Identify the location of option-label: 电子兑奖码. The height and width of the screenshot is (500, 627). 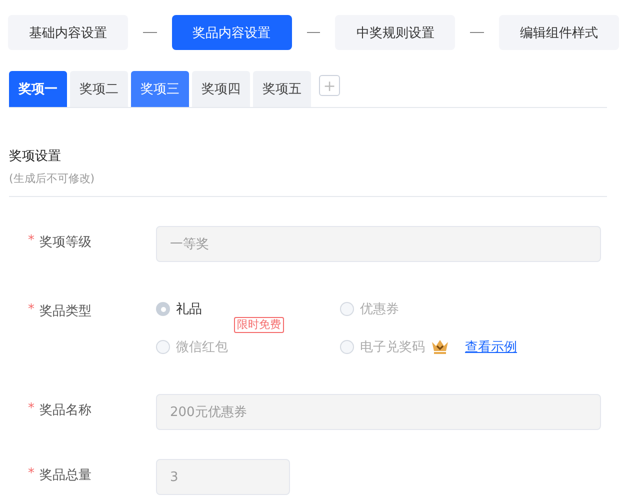
(392, 347).